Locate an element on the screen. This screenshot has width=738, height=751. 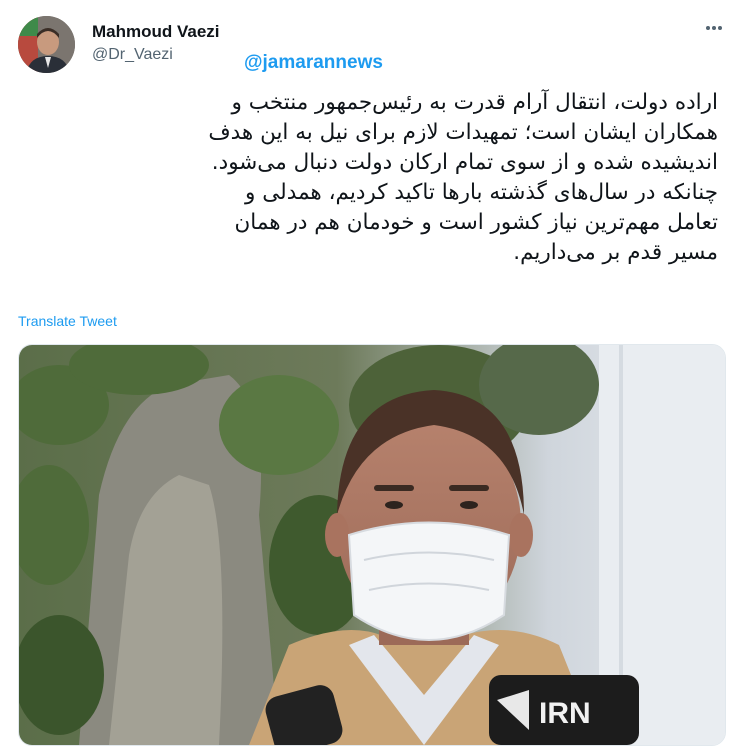
author-display-name: Mahmoud Vaezi is located at coordinates (156, 32).